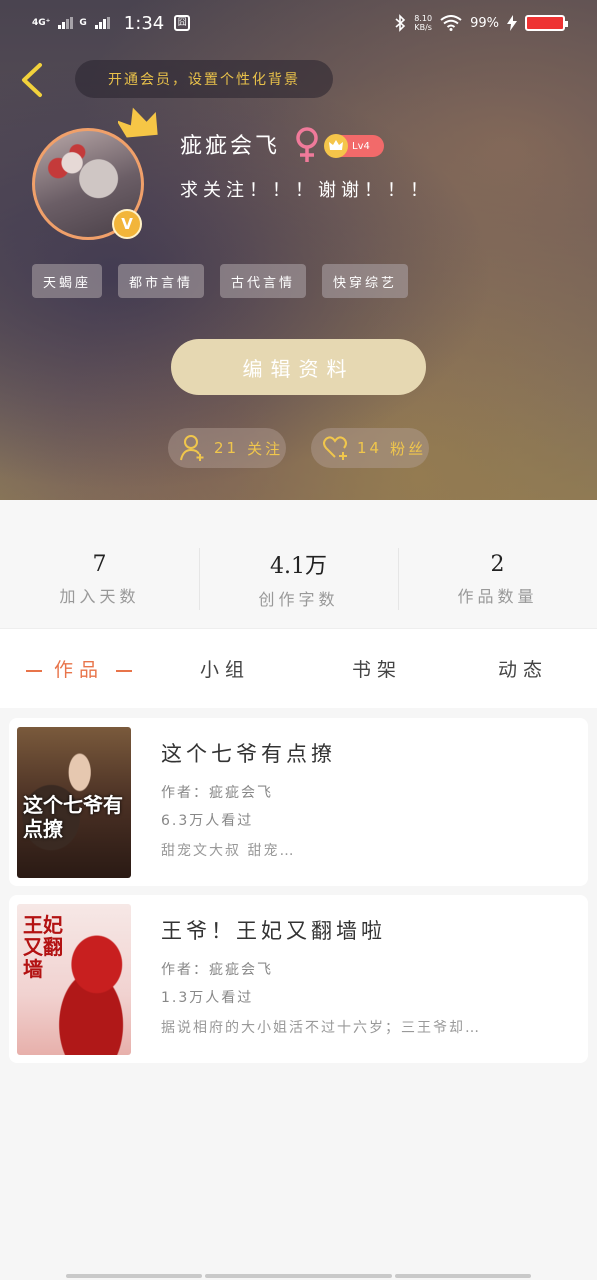 The width and height of the screenshot is (597, 1280). I want to click on level-text: Lv4, so click(361, 146).